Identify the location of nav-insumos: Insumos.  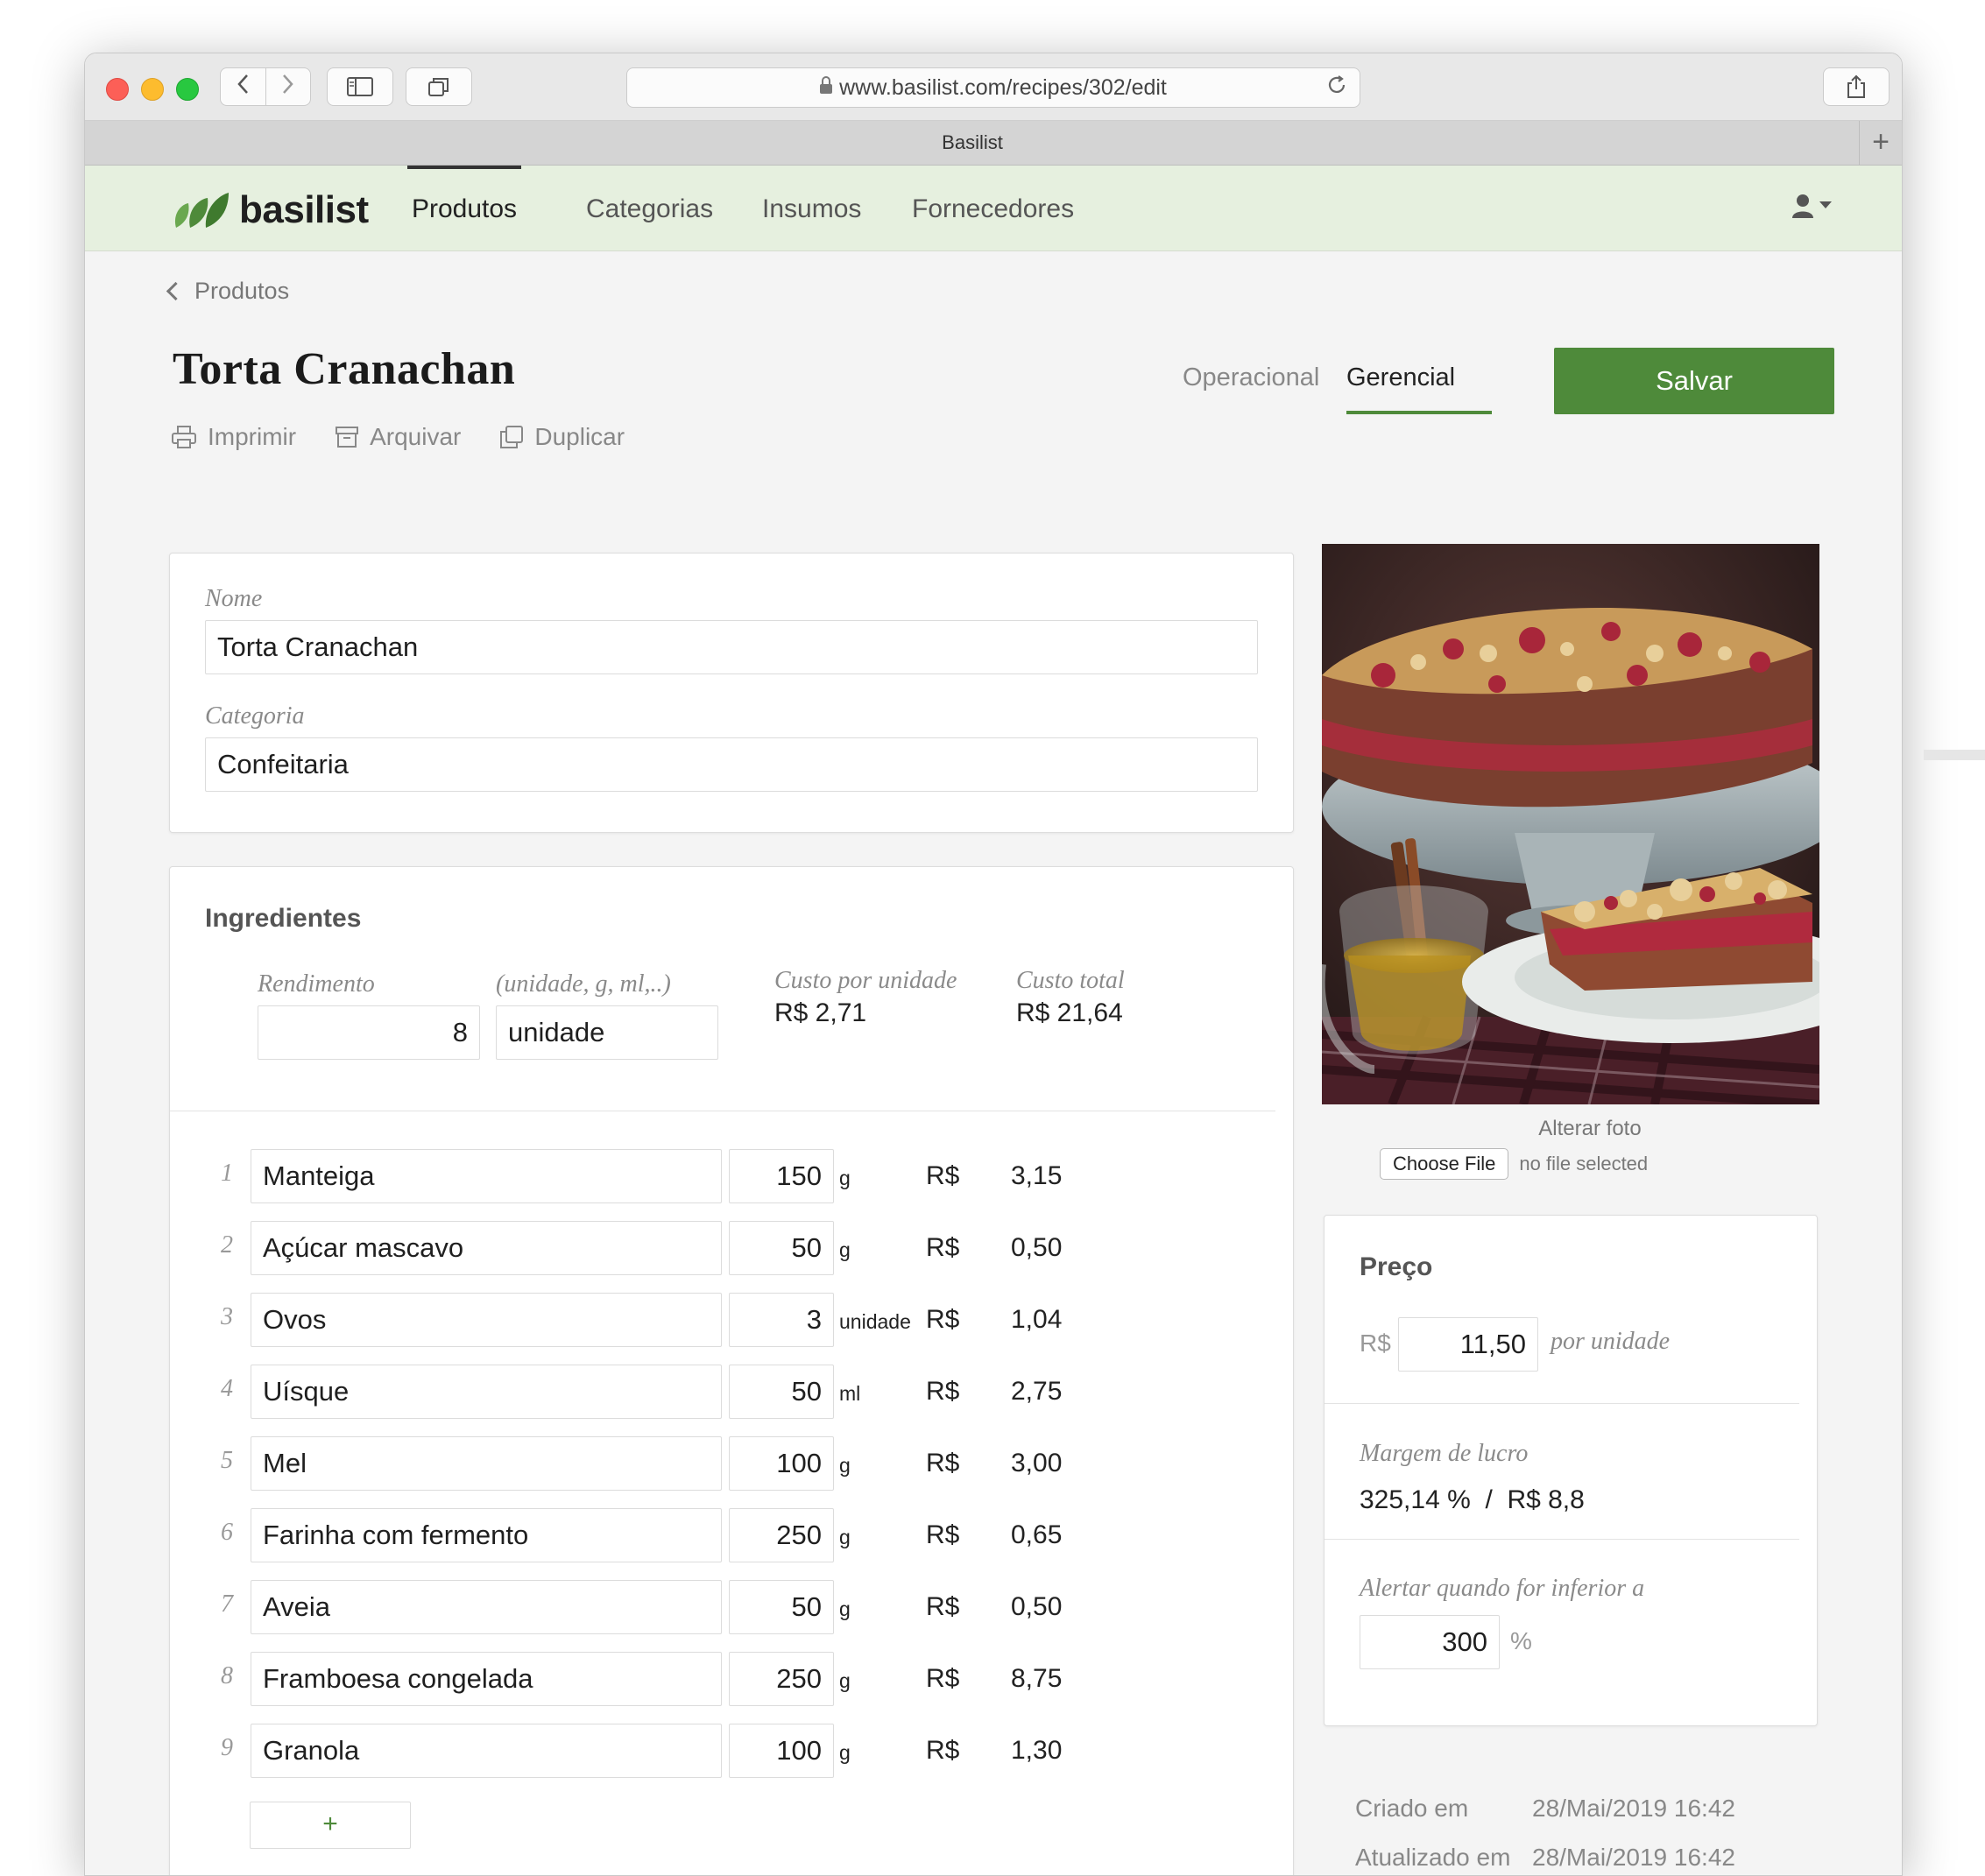
(811, 208).